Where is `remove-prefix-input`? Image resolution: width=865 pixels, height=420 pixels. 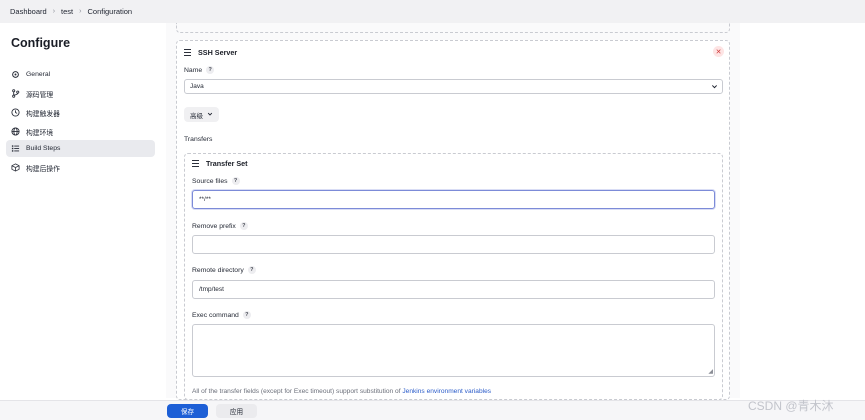 remove-prefix-input is located at coordinates (453, 244).